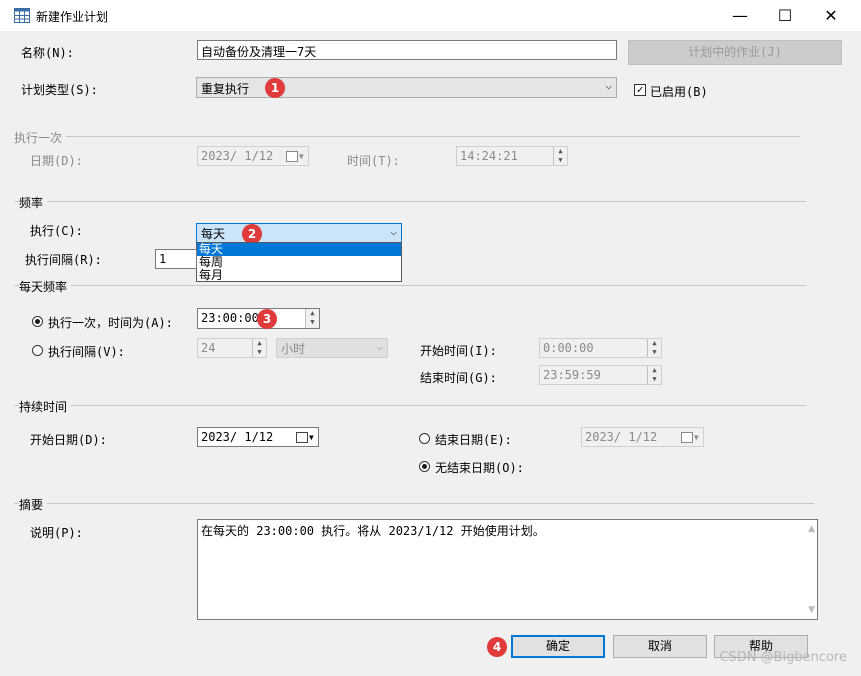 This screenshot has height=676, width=861. I want to click on occurs-select: 每天 ⌵, so click(299, 233).